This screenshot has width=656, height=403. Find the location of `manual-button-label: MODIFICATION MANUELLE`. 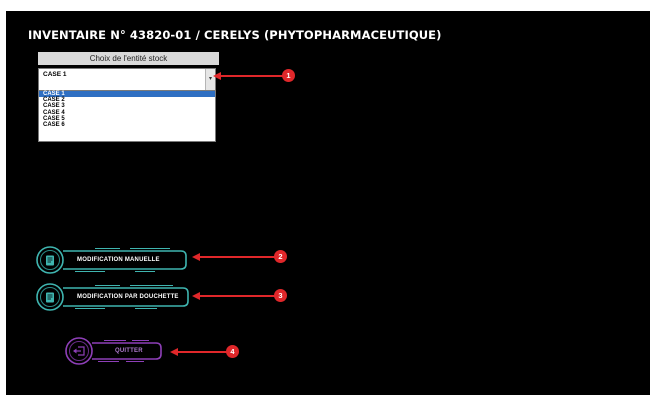

manual-button-label: MODIFICATION MANUELLE is located at coordinates (118, 260).